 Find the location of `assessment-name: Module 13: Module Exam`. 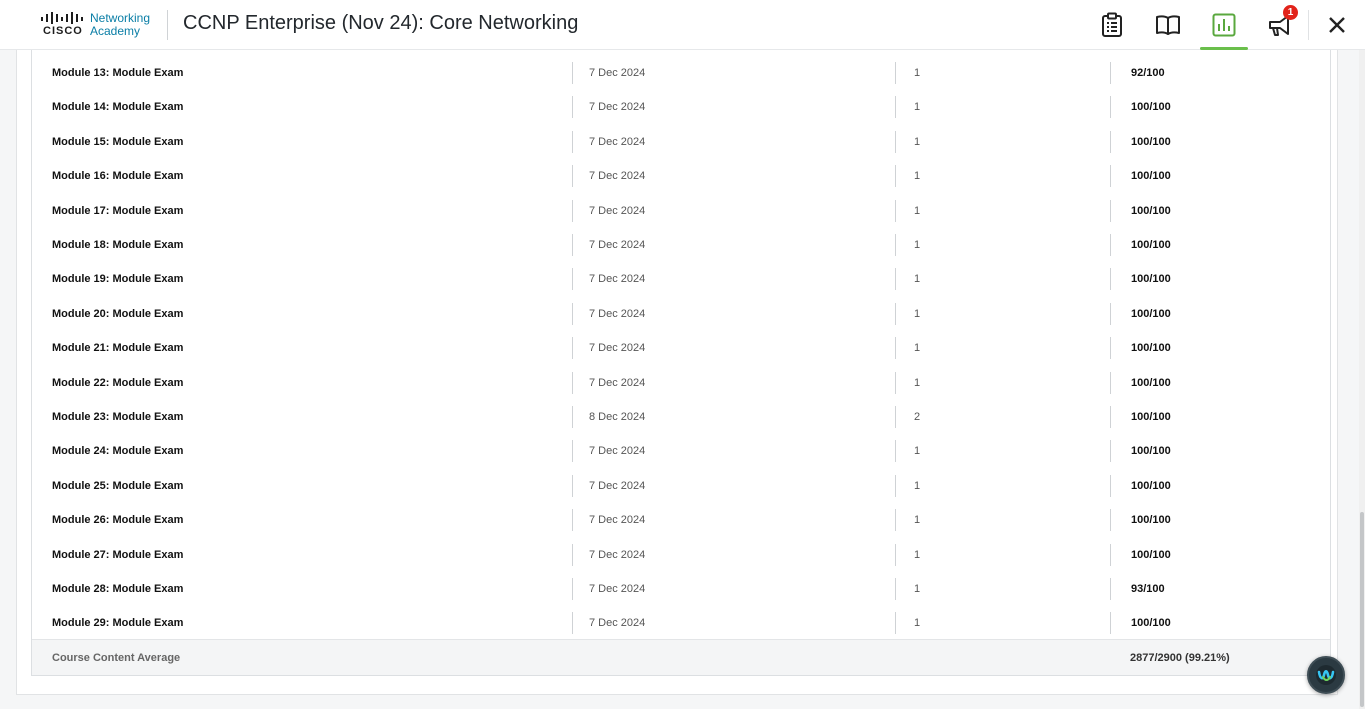

assessment-name: Module 13: Module Exam is located at coordinates (118, 73).